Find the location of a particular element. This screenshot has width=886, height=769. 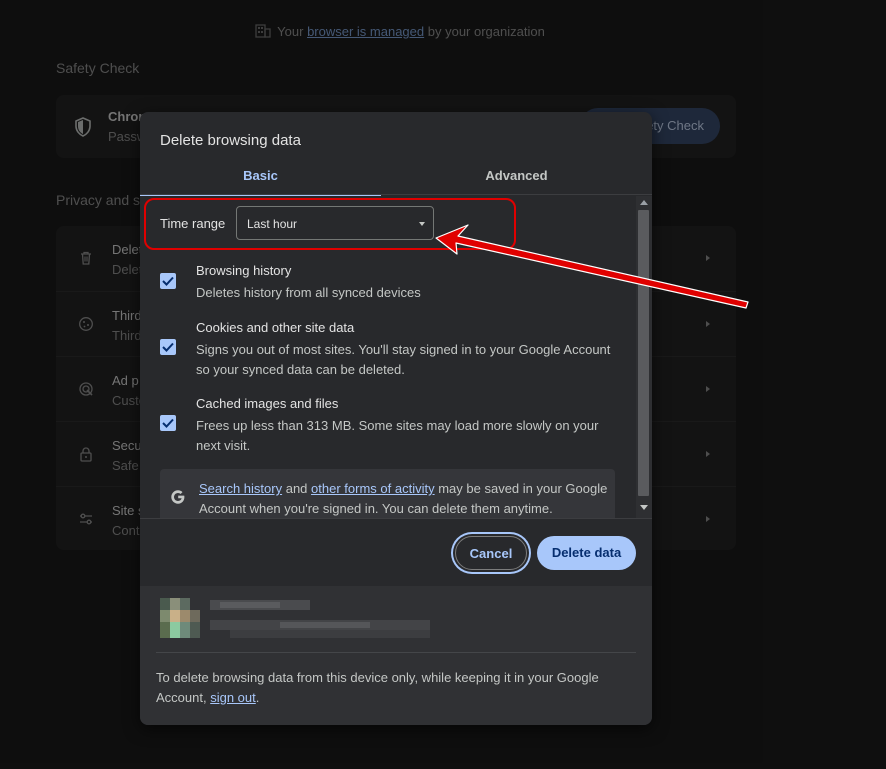

dialog-scrollbar is located at coordinates (644, 357).